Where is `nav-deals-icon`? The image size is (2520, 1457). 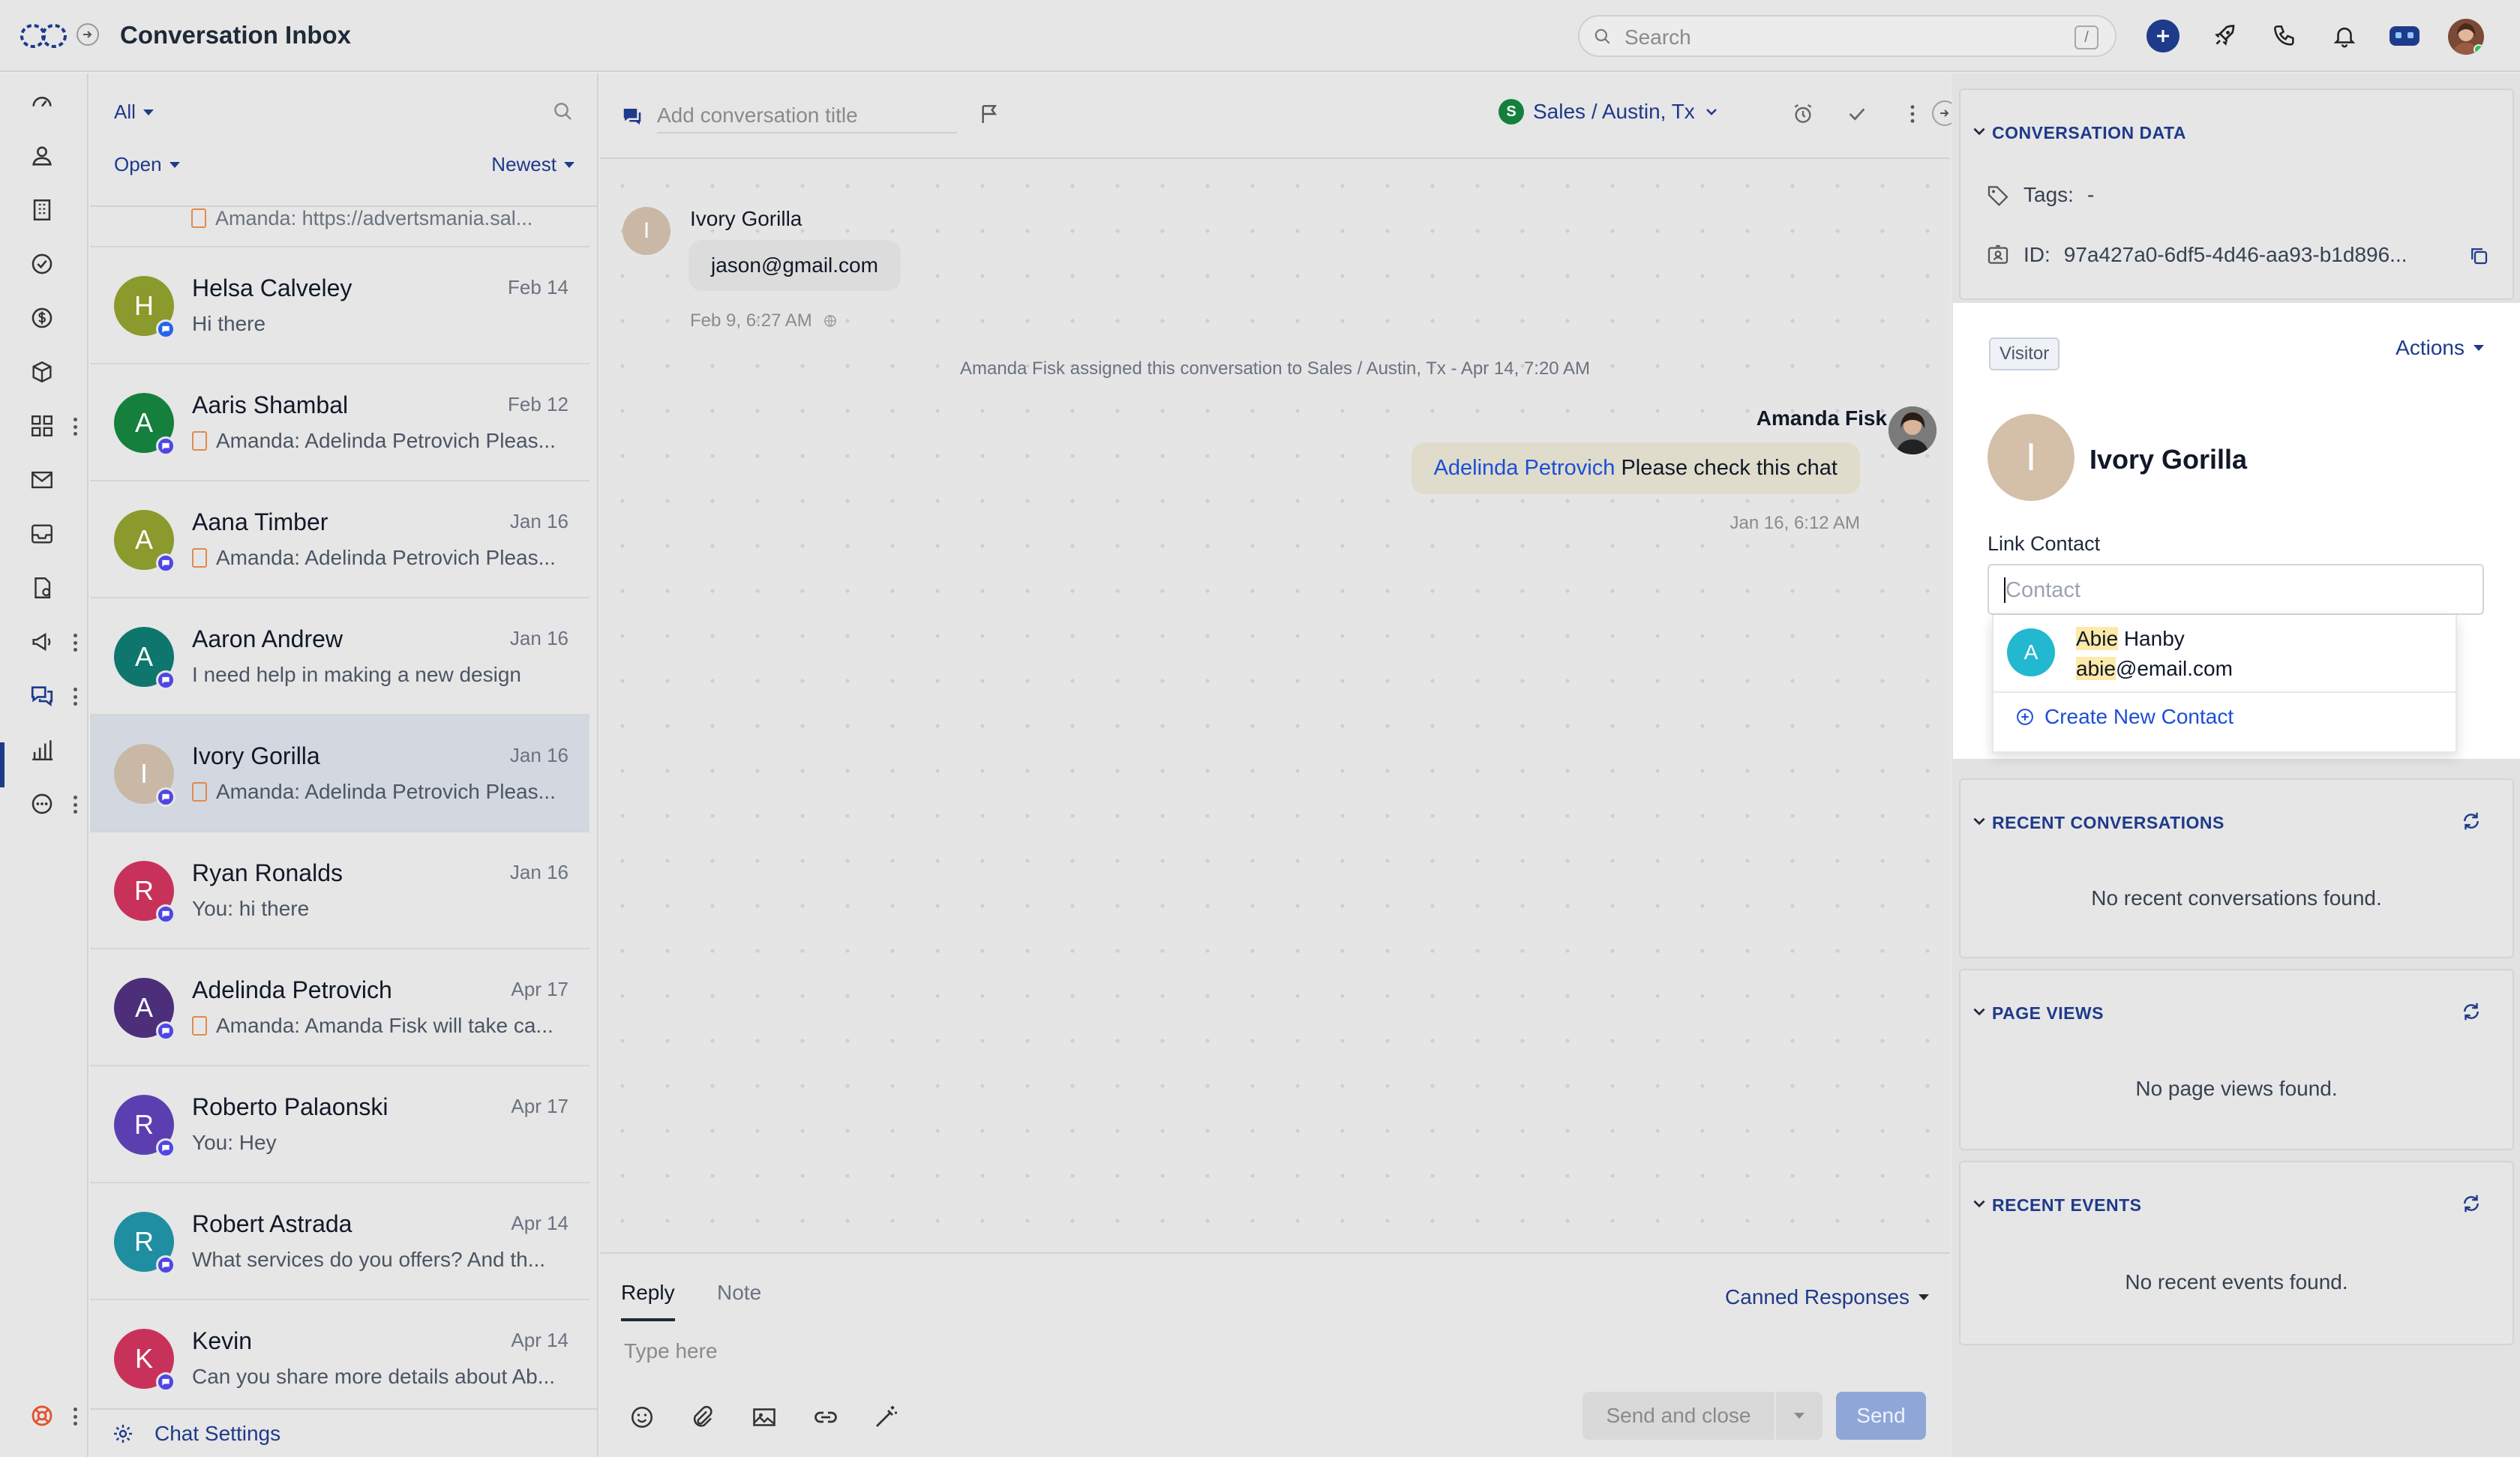 nav-deals-icon is located at coordinates (42, 318).